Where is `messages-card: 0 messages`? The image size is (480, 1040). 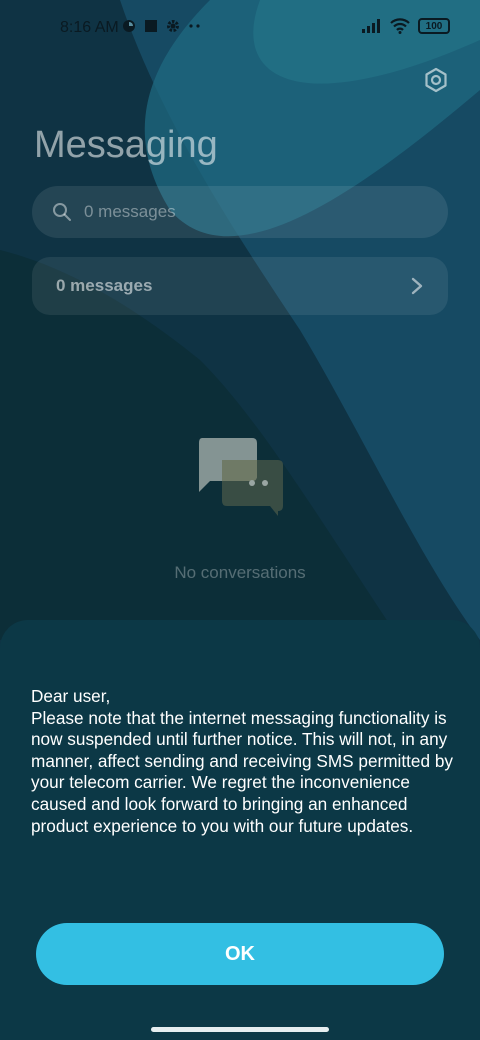 messages-card: 0 messages is located at coordinates (240, 286).